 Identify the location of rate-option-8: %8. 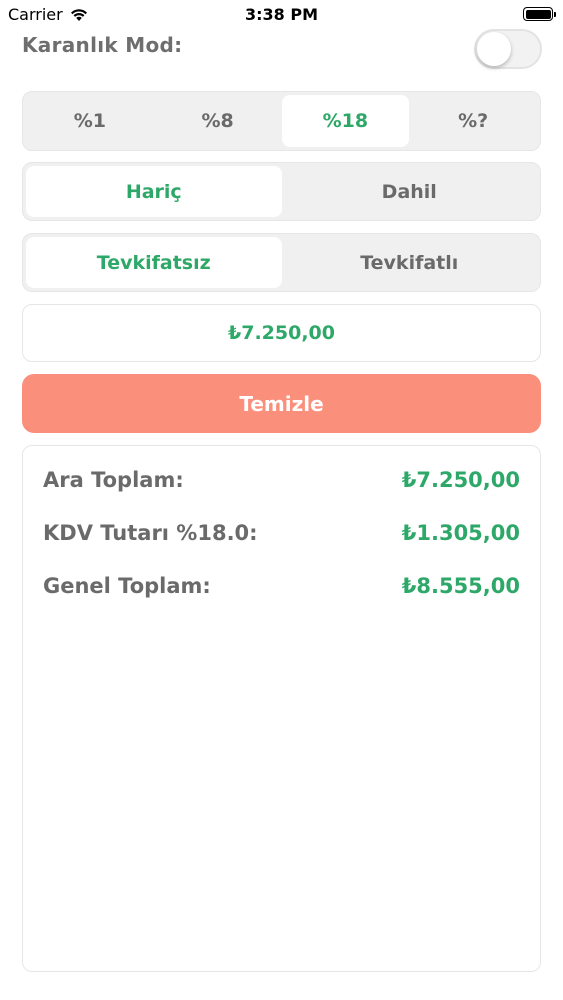
(218, 121).